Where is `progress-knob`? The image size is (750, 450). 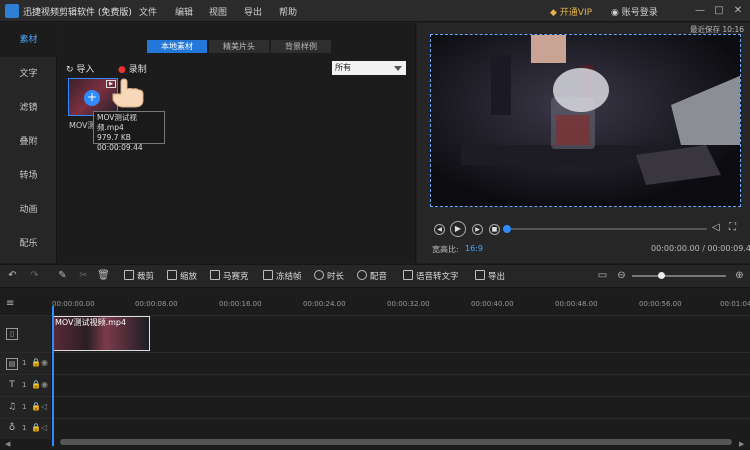 progress-knob is located at coordinates (507, 229).